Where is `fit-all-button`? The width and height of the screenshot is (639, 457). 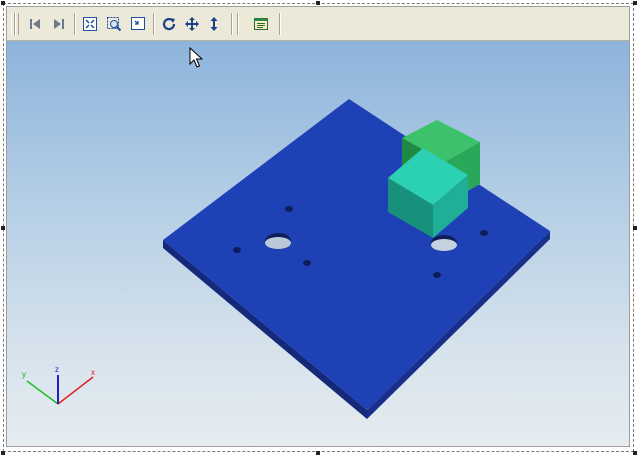 fit-all-button is located at coordinates (90, 24).